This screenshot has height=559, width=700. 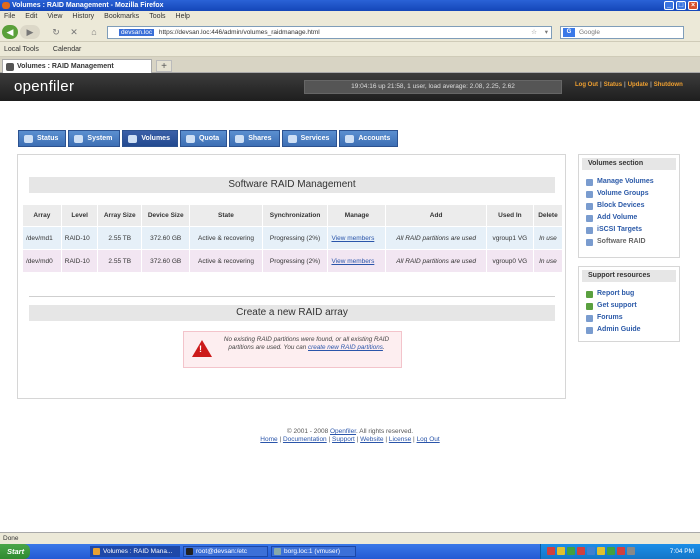 I want to click on taskbar-item-vnc: borg.loc:1 (vmuser), so click(x=313, y=551).